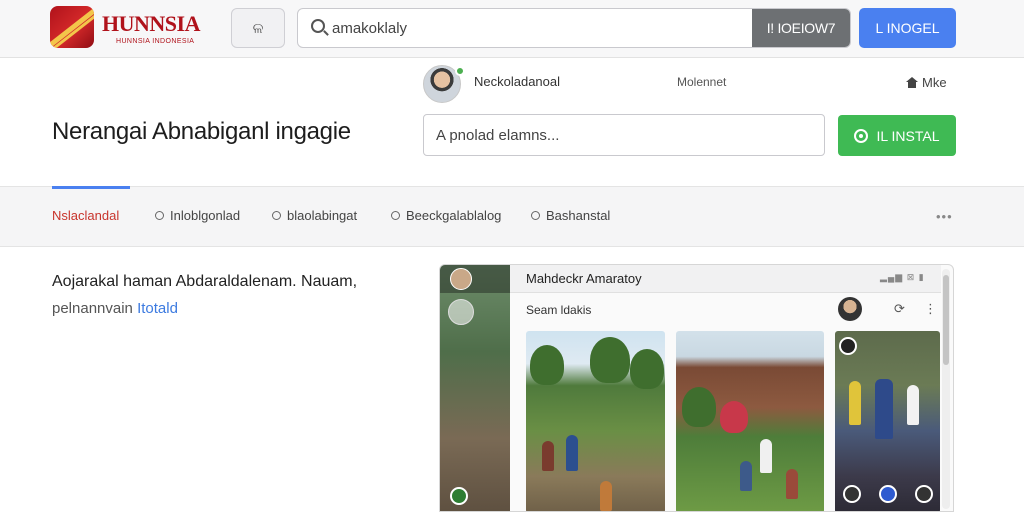  I want to click on brand-logo-icon, so click(72, 27).